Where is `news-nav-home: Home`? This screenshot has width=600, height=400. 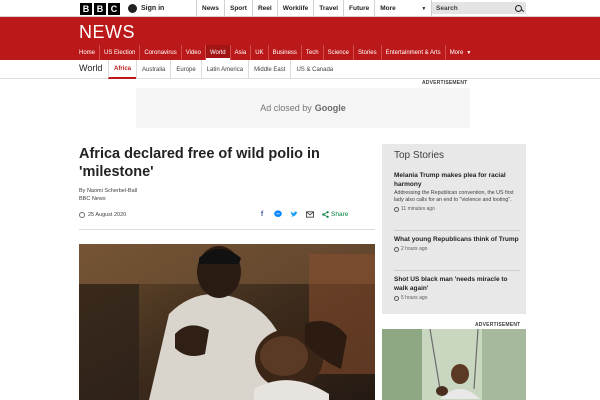 news-nav-home: Home is located at coordinates (87, 52).